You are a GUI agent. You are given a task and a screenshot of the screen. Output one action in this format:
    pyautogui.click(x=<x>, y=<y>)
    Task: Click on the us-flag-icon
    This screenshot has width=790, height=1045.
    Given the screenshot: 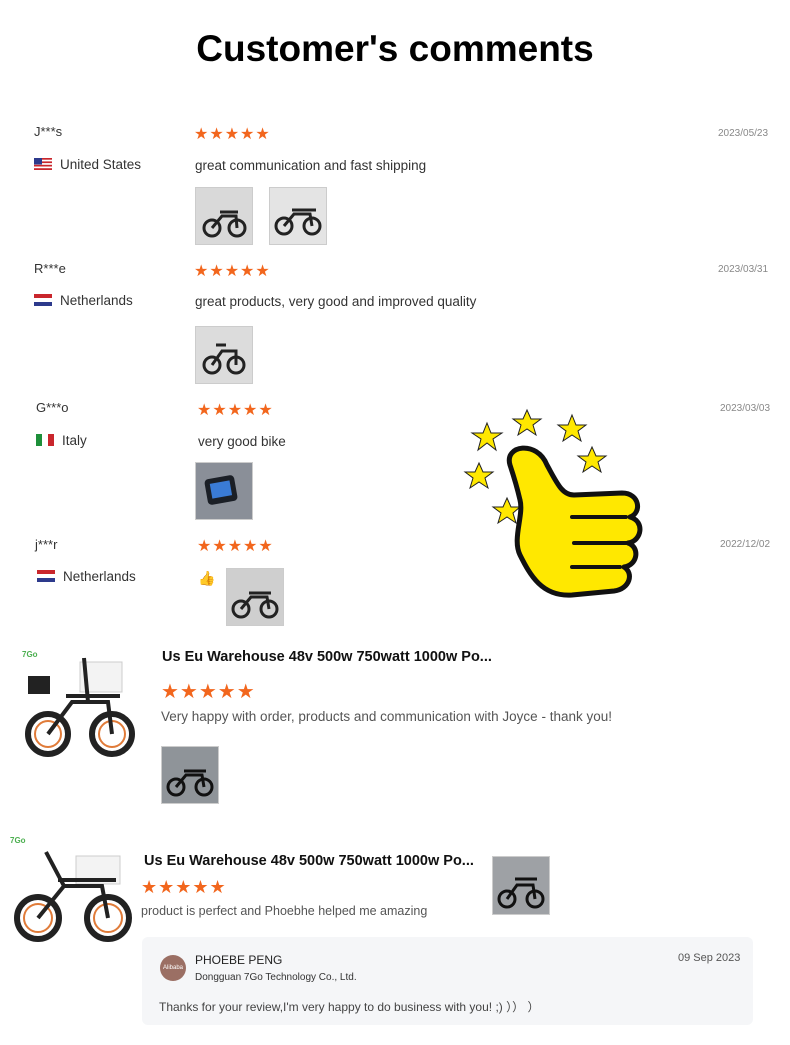 What is the action you would take?
    pyautogui.click(x=43, y=164)
    